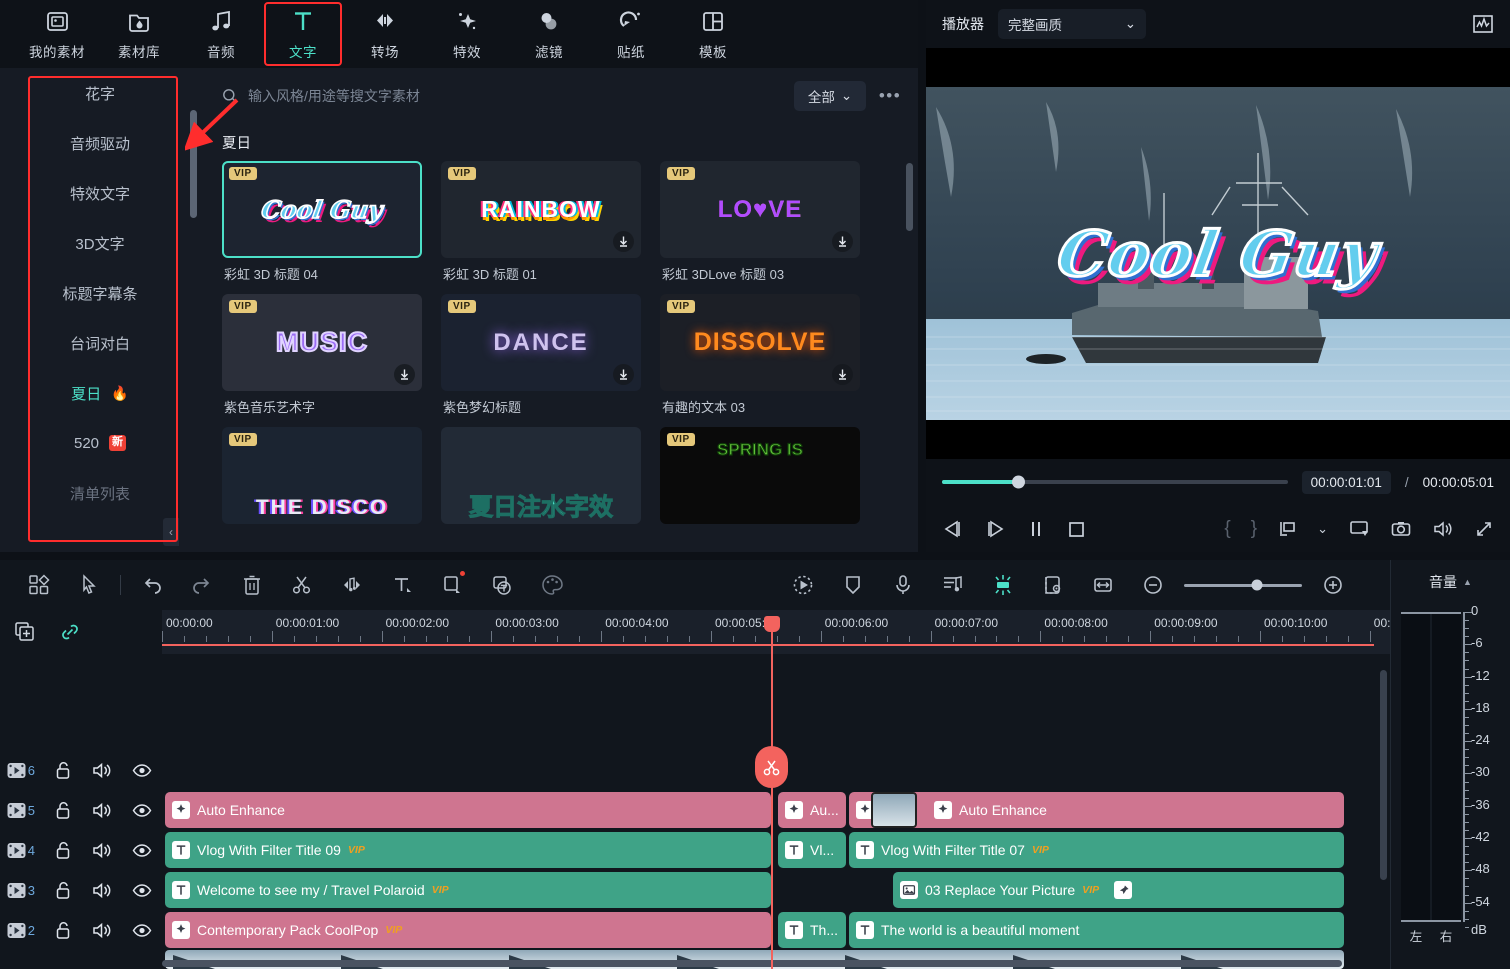  What do you see at coordinates (713, 34) in the screenshot?
I see `nav-item-9: 模板` at bounding box center [713, 34].